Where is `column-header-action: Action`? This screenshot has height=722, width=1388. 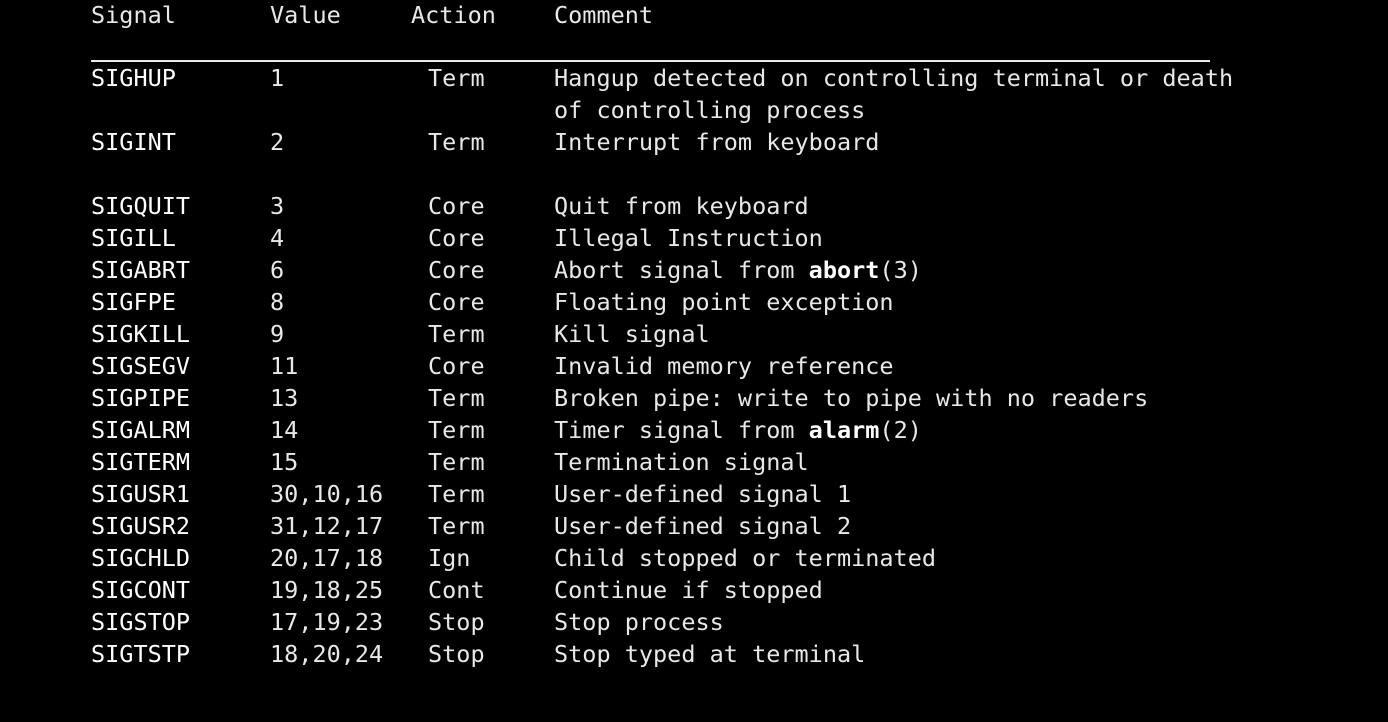
column-header-action: Action is located at coordinates (482, 31).